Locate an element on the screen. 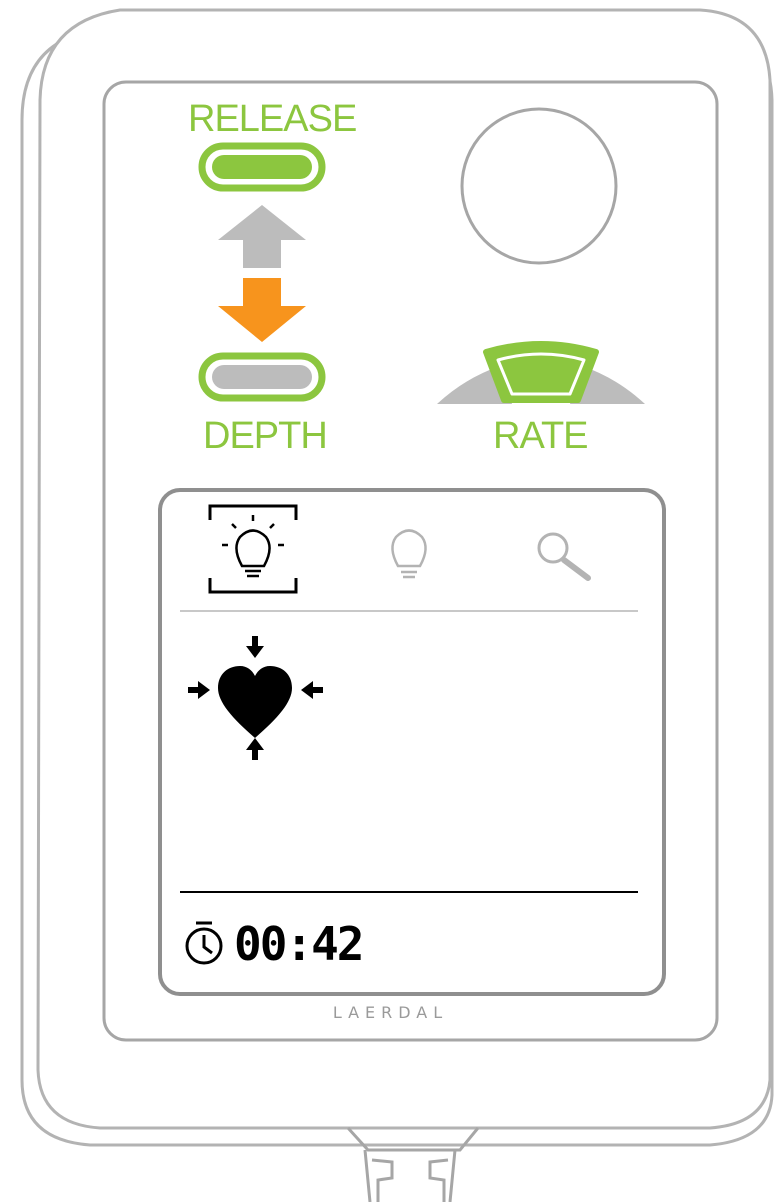  release-label: RELEASE is located at coordinates (272, 119).